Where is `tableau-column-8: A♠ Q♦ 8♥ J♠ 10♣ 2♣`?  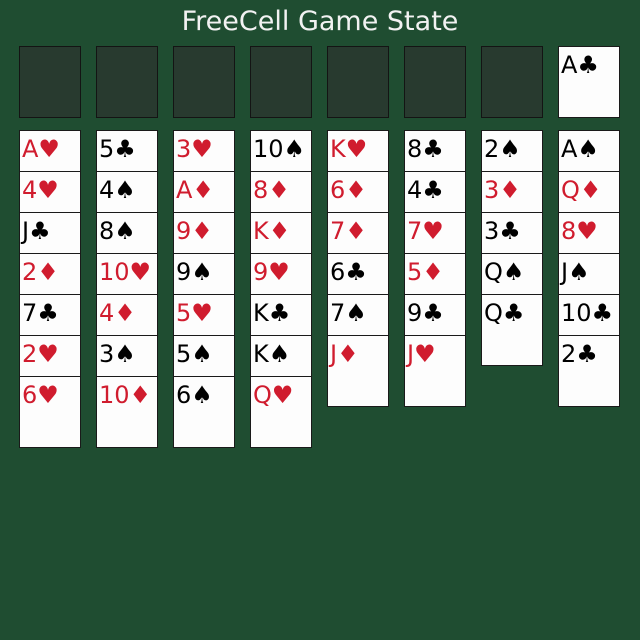 tableau-column-8: A♠ Q♦ 8♥ J♠ 10♣ 2♣ is located at coordinates (589, 268).